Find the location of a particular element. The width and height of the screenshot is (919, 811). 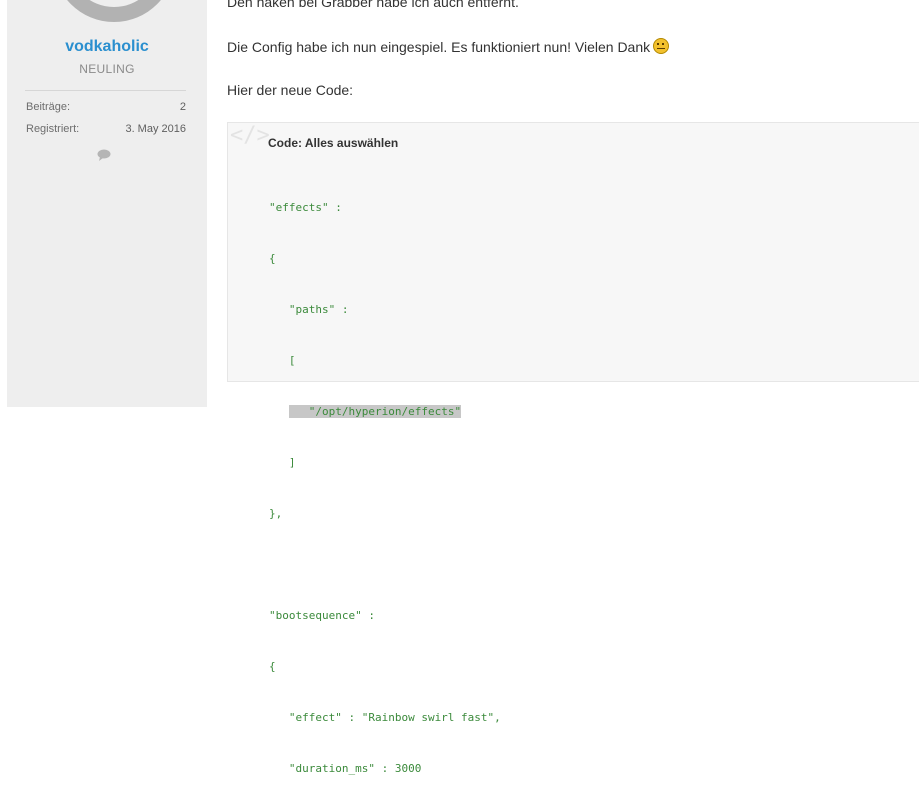

code-line: [ is located at coordinates (282, 360).